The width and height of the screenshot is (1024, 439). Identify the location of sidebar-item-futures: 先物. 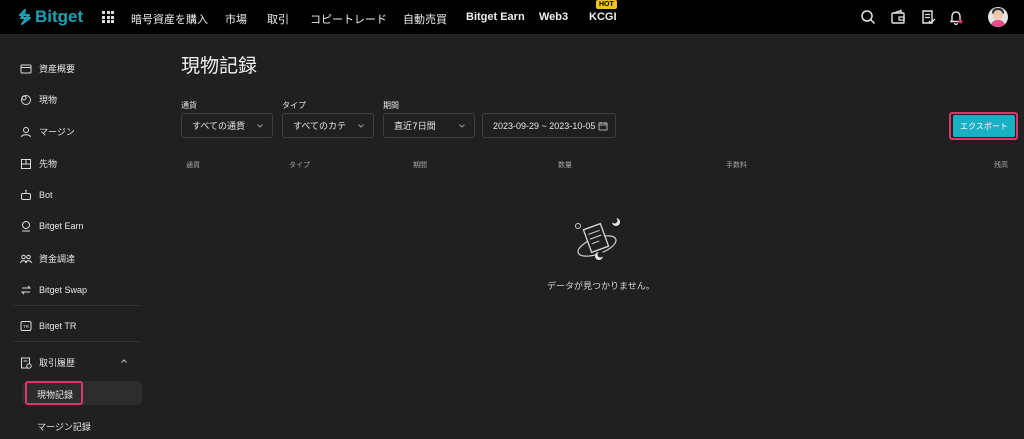
(38, 163).